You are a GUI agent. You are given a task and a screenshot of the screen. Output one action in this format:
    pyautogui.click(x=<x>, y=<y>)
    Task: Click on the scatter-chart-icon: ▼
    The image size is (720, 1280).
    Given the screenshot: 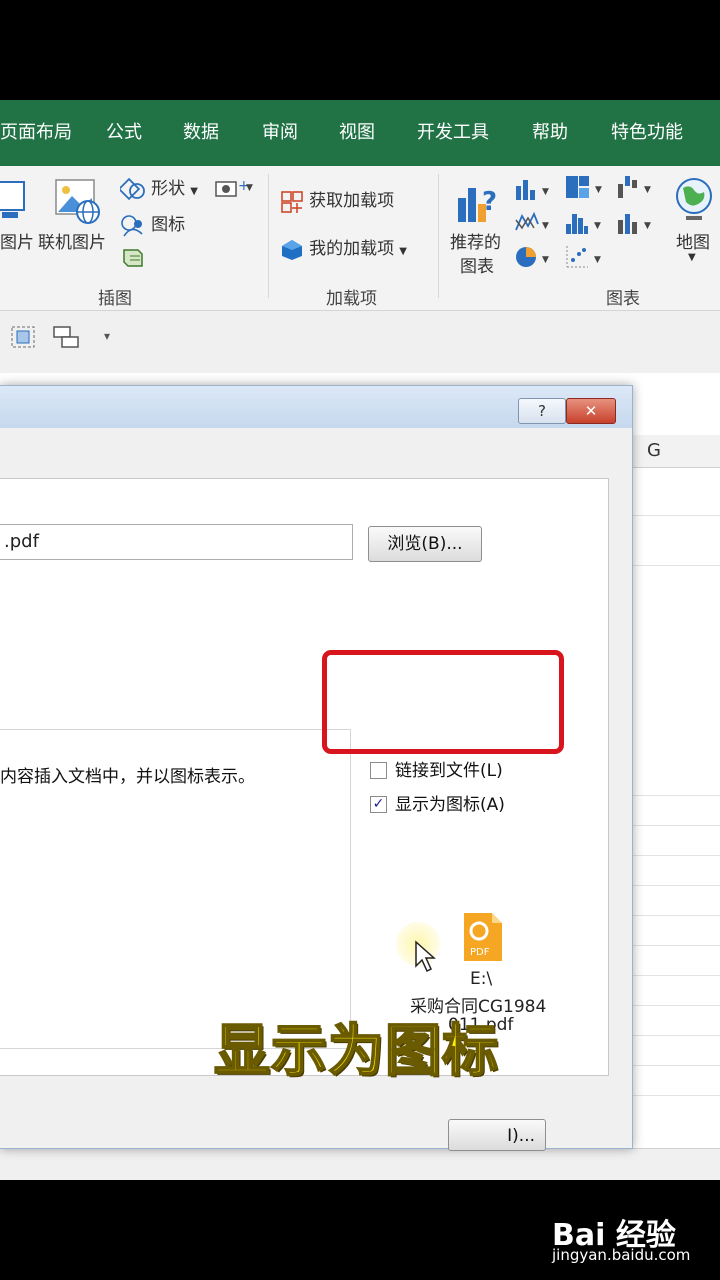 What is the action you would take?
    pyautogui.click(x=583, y=257)
    